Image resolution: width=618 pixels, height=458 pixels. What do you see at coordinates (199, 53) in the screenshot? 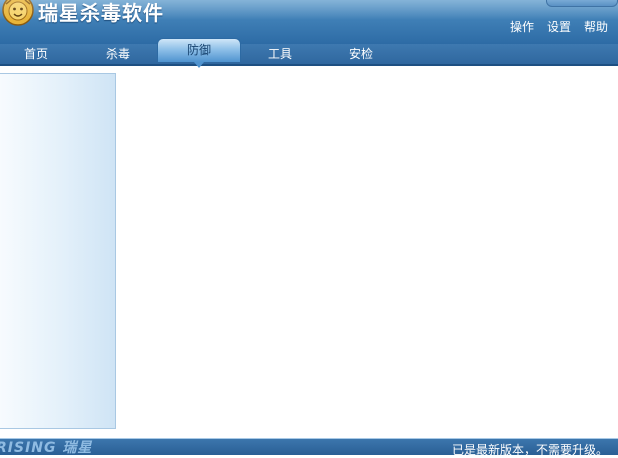
I see `tab-defense: 防御` at bounding box center [199, 53].